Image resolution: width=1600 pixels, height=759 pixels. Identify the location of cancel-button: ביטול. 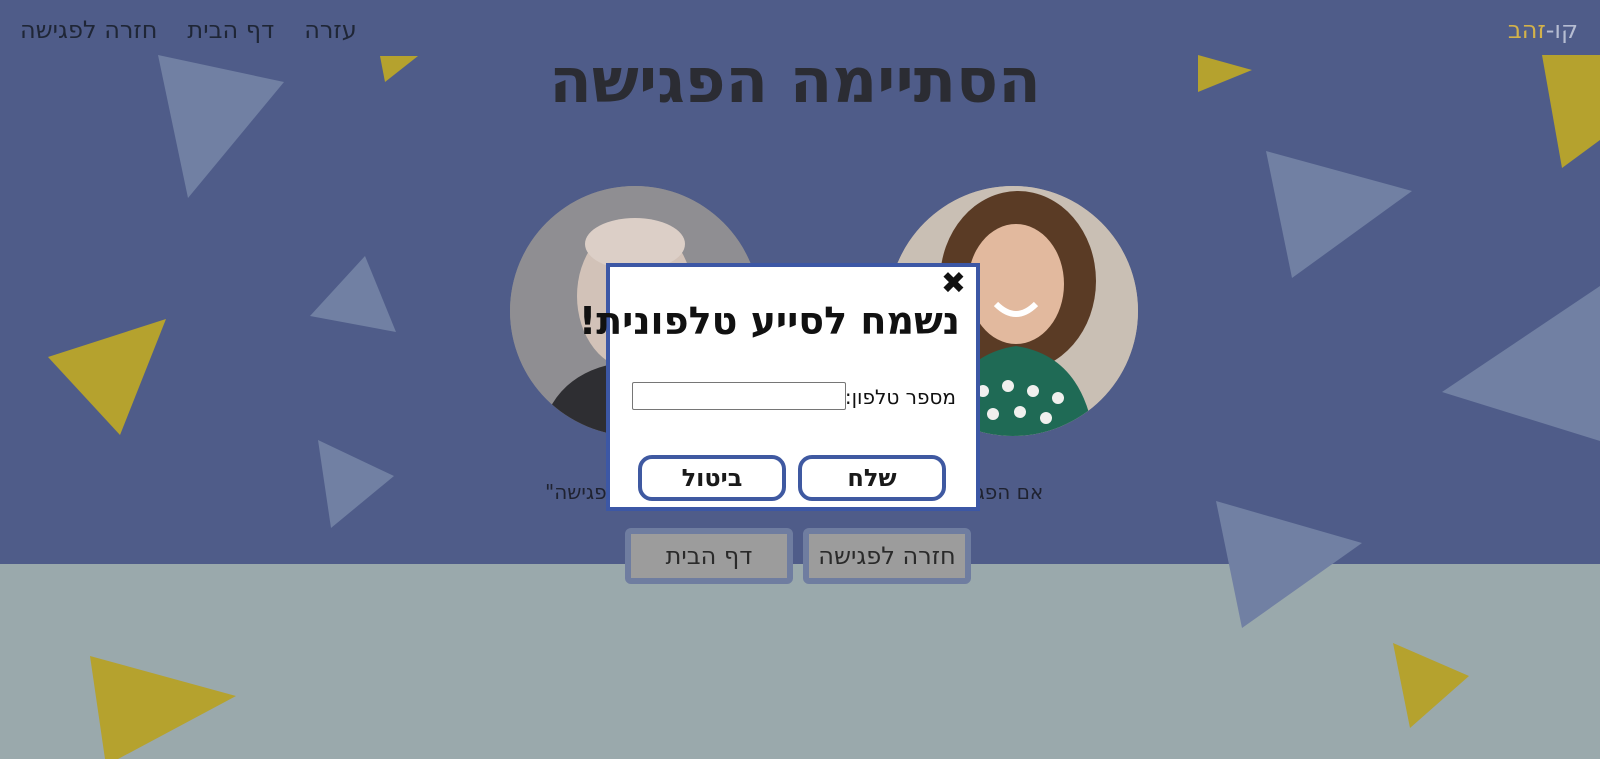
(712, 478).